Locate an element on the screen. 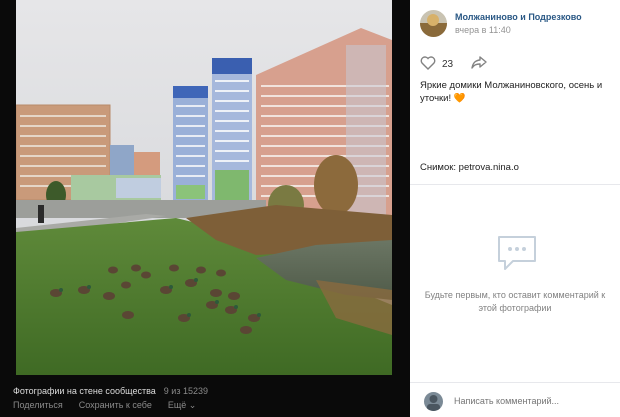  comment-input is located at coordinates (534, 401).